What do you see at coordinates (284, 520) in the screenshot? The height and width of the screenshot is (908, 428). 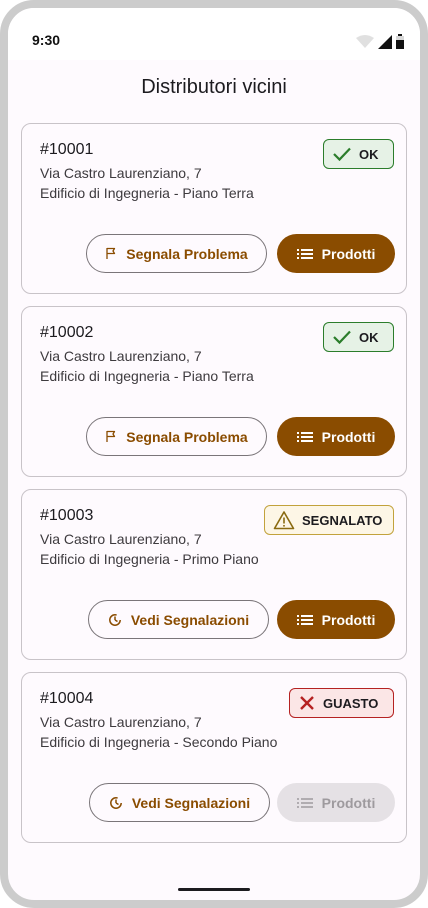 I see `warning-icon` at bounding box center [284, 520].